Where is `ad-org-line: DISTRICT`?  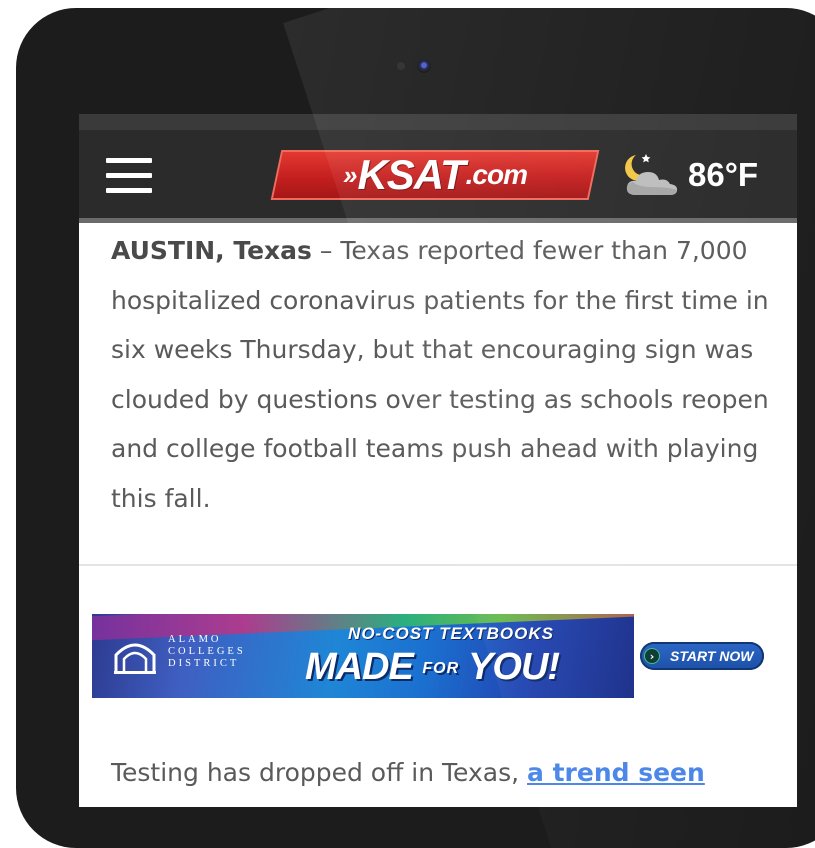
ad-org-line: DISTRICT is located at coordinates (204, 663).